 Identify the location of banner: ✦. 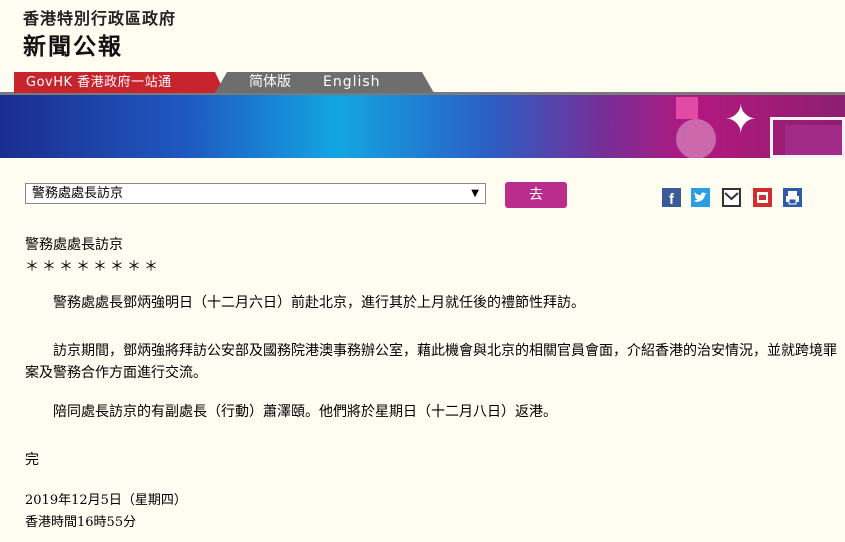
(422, 126).